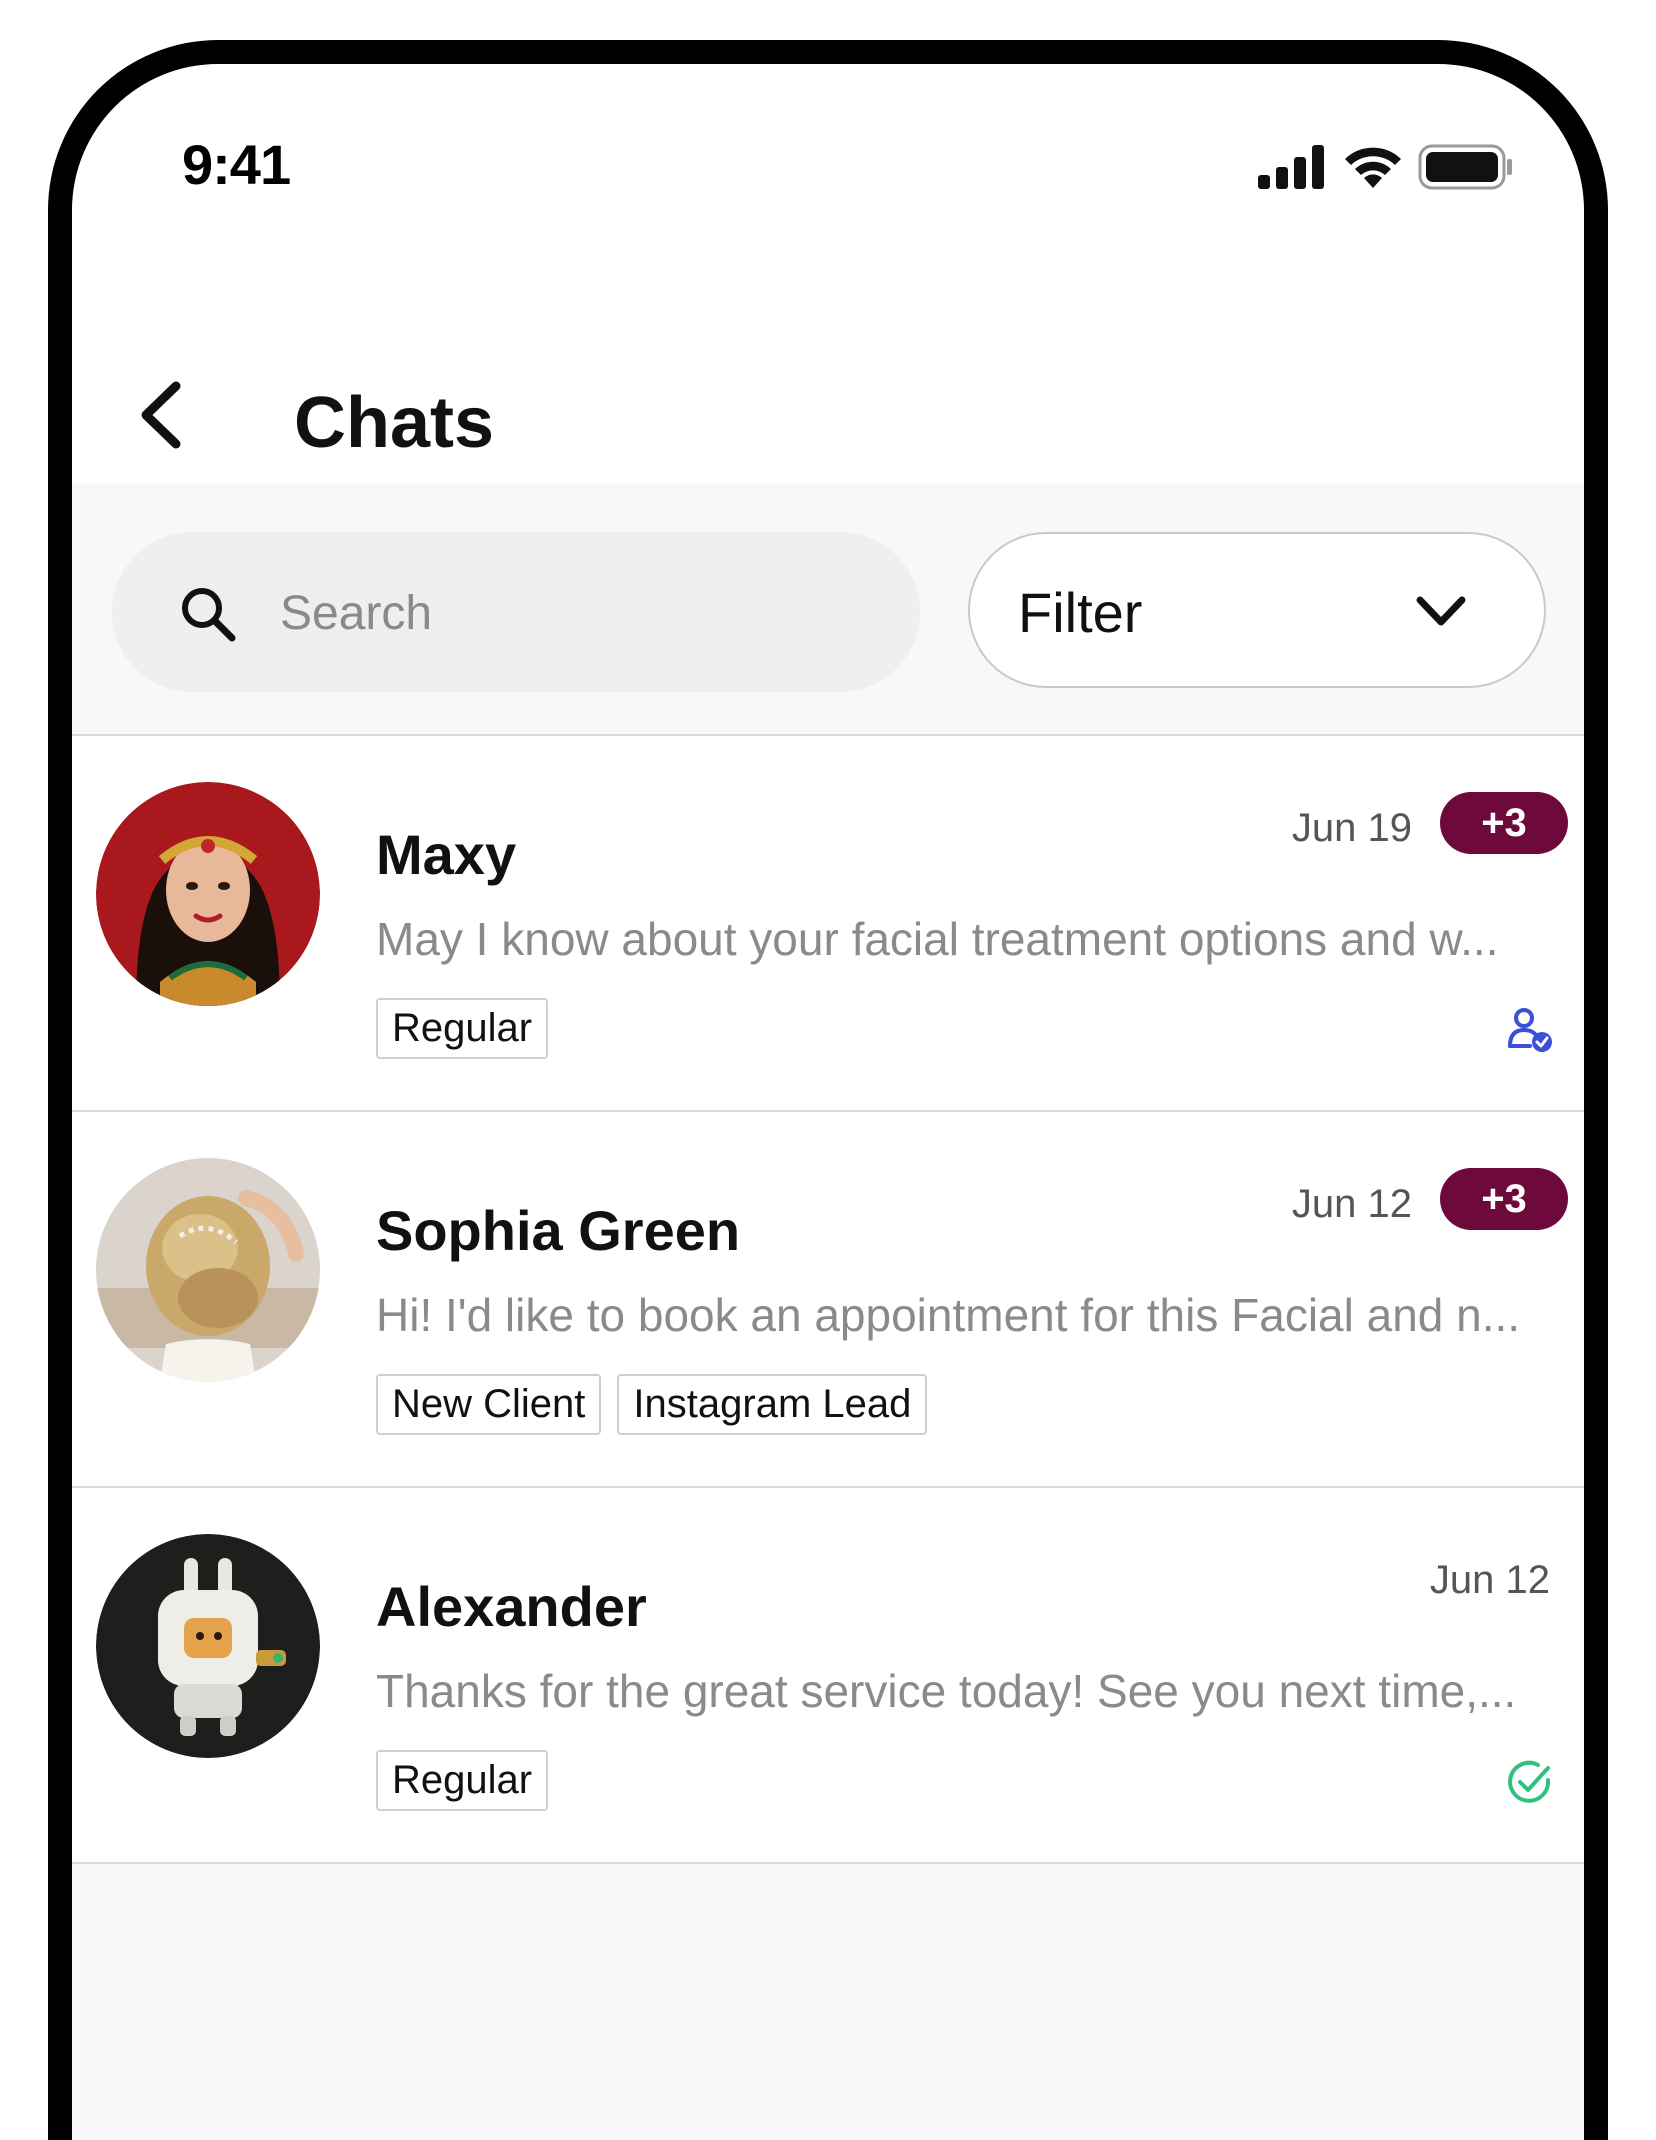  Describe the element at coordinates (828, 174) in the screenshot. I see `status-bar: 9:41` at that location.